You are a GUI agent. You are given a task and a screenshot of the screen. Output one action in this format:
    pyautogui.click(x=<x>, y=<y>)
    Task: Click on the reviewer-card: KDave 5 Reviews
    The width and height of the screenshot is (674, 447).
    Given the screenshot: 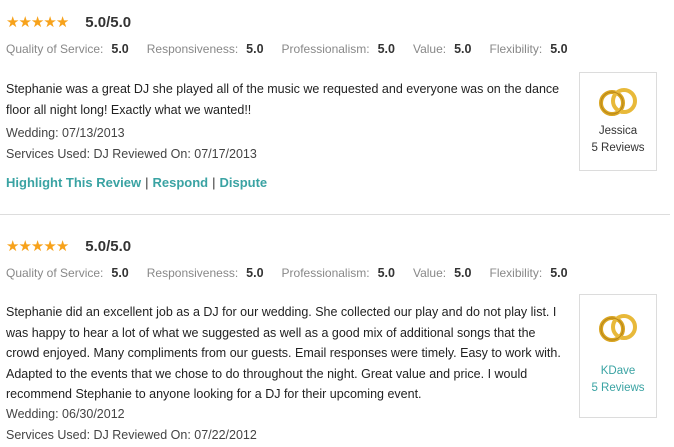 What is the action you would take?
    pyautogui.click(x=618, y=356)
    